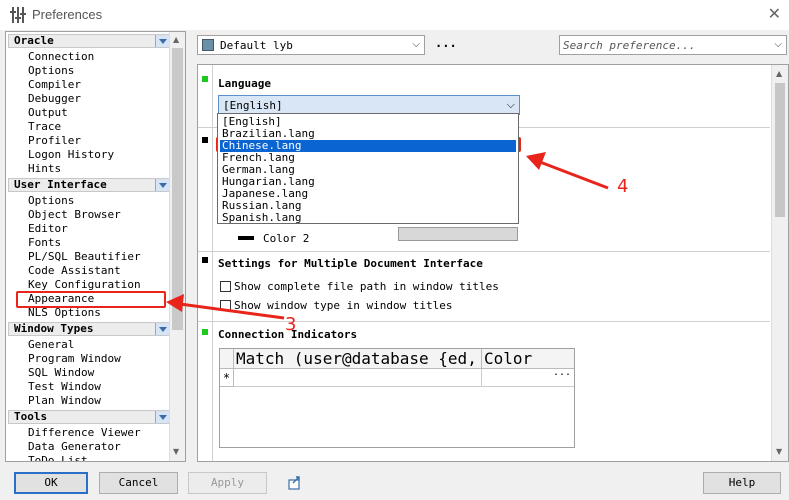 This screenshot has height=500, width=789. What do you see at coordinates (84, 257) in the screenshot?
I see `tree-item-plsql-beautifier: PL/SQL Beautifier` at bounding box center [84, 257].